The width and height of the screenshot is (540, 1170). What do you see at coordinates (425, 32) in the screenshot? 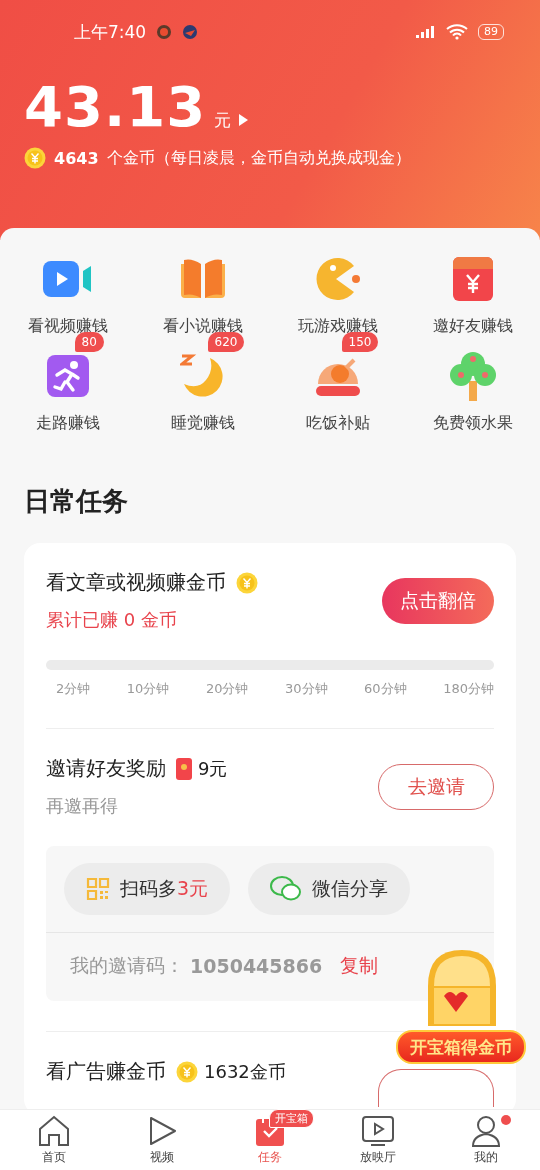
I see `signal-icon` at bounding box center [425, 32].